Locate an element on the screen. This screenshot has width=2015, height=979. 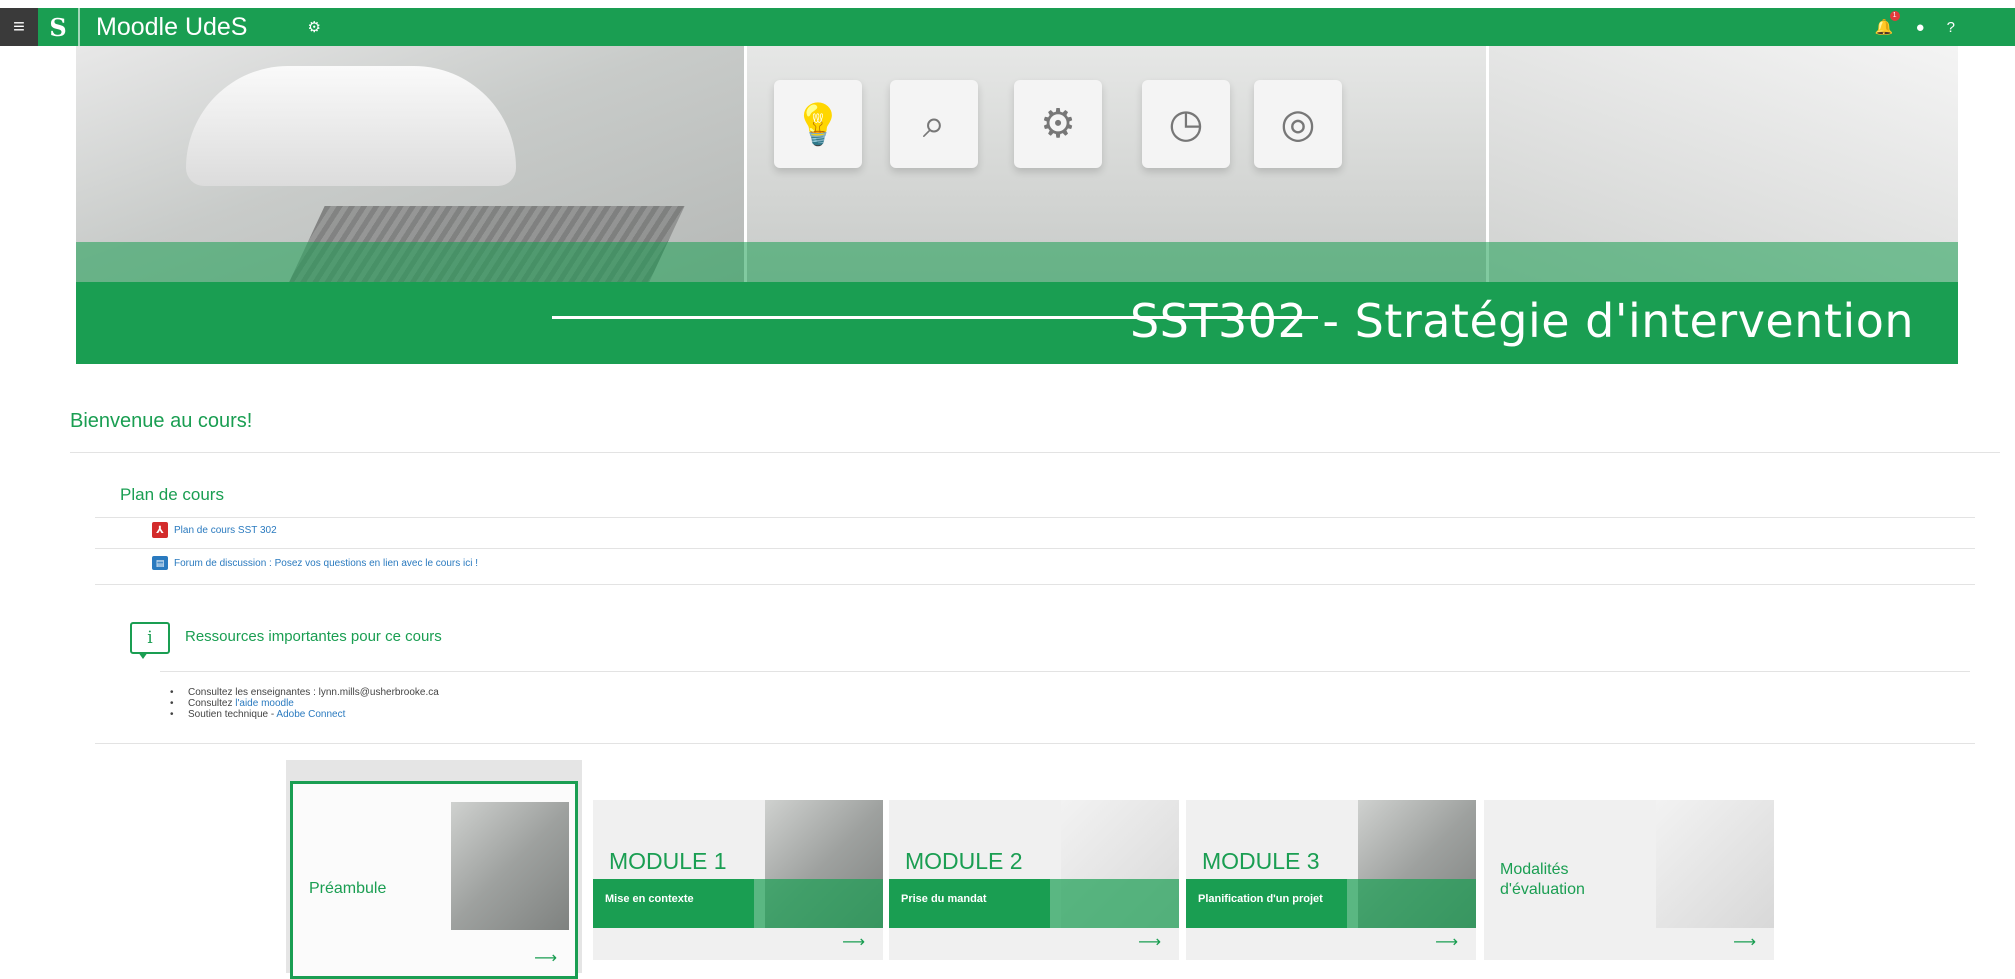
tile-subtitle: Mise en contexte is located at coordinates (649, 899).